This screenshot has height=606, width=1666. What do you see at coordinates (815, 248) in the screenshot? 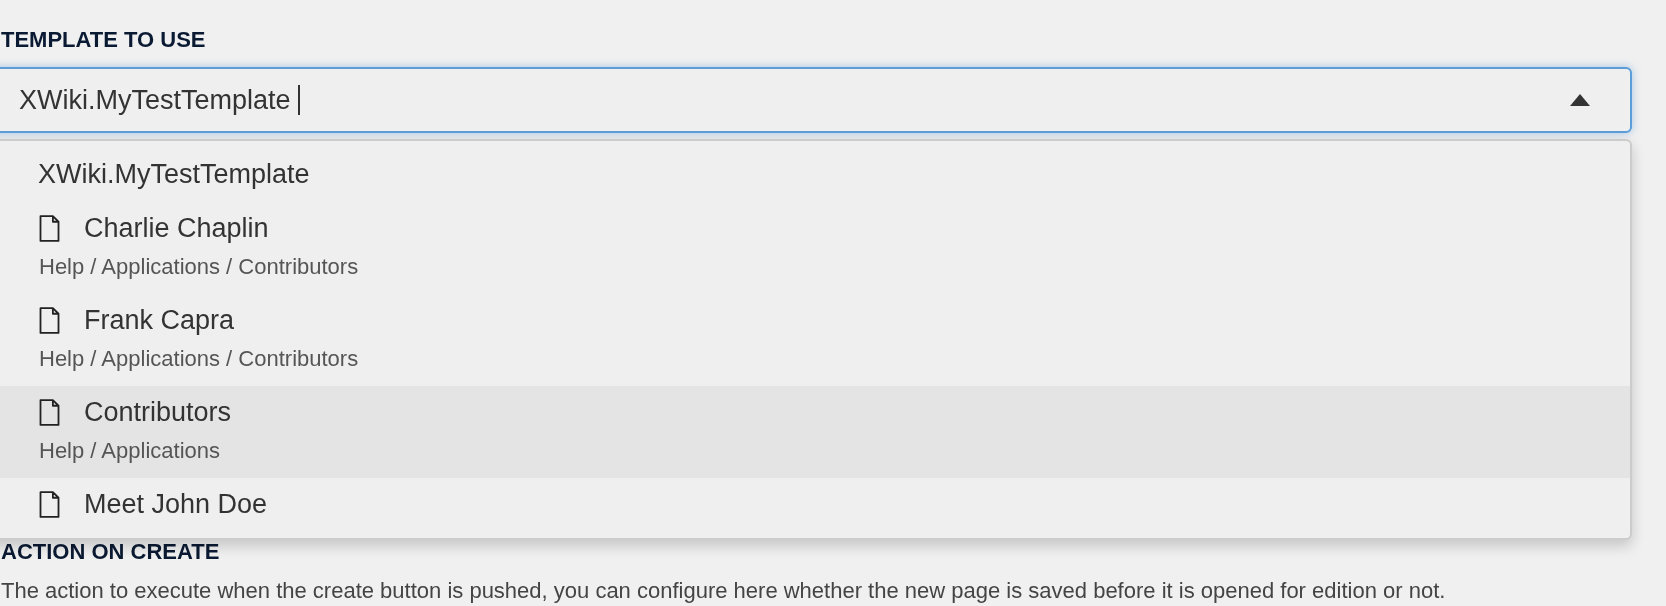
I see `suggestion-item: Charlie Chaplin Help / Applications / Contributors` at bounding box center [815, 248].